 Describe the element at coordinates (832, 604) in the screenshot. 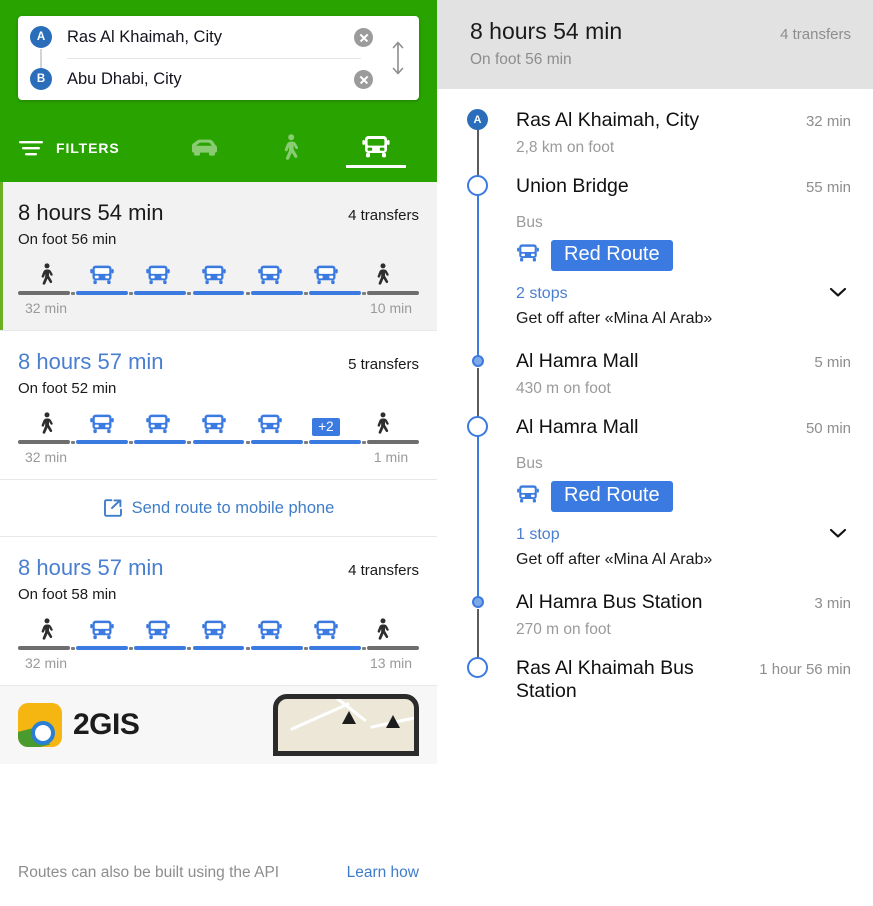

I see `stop-duration: 3 min` at that location.